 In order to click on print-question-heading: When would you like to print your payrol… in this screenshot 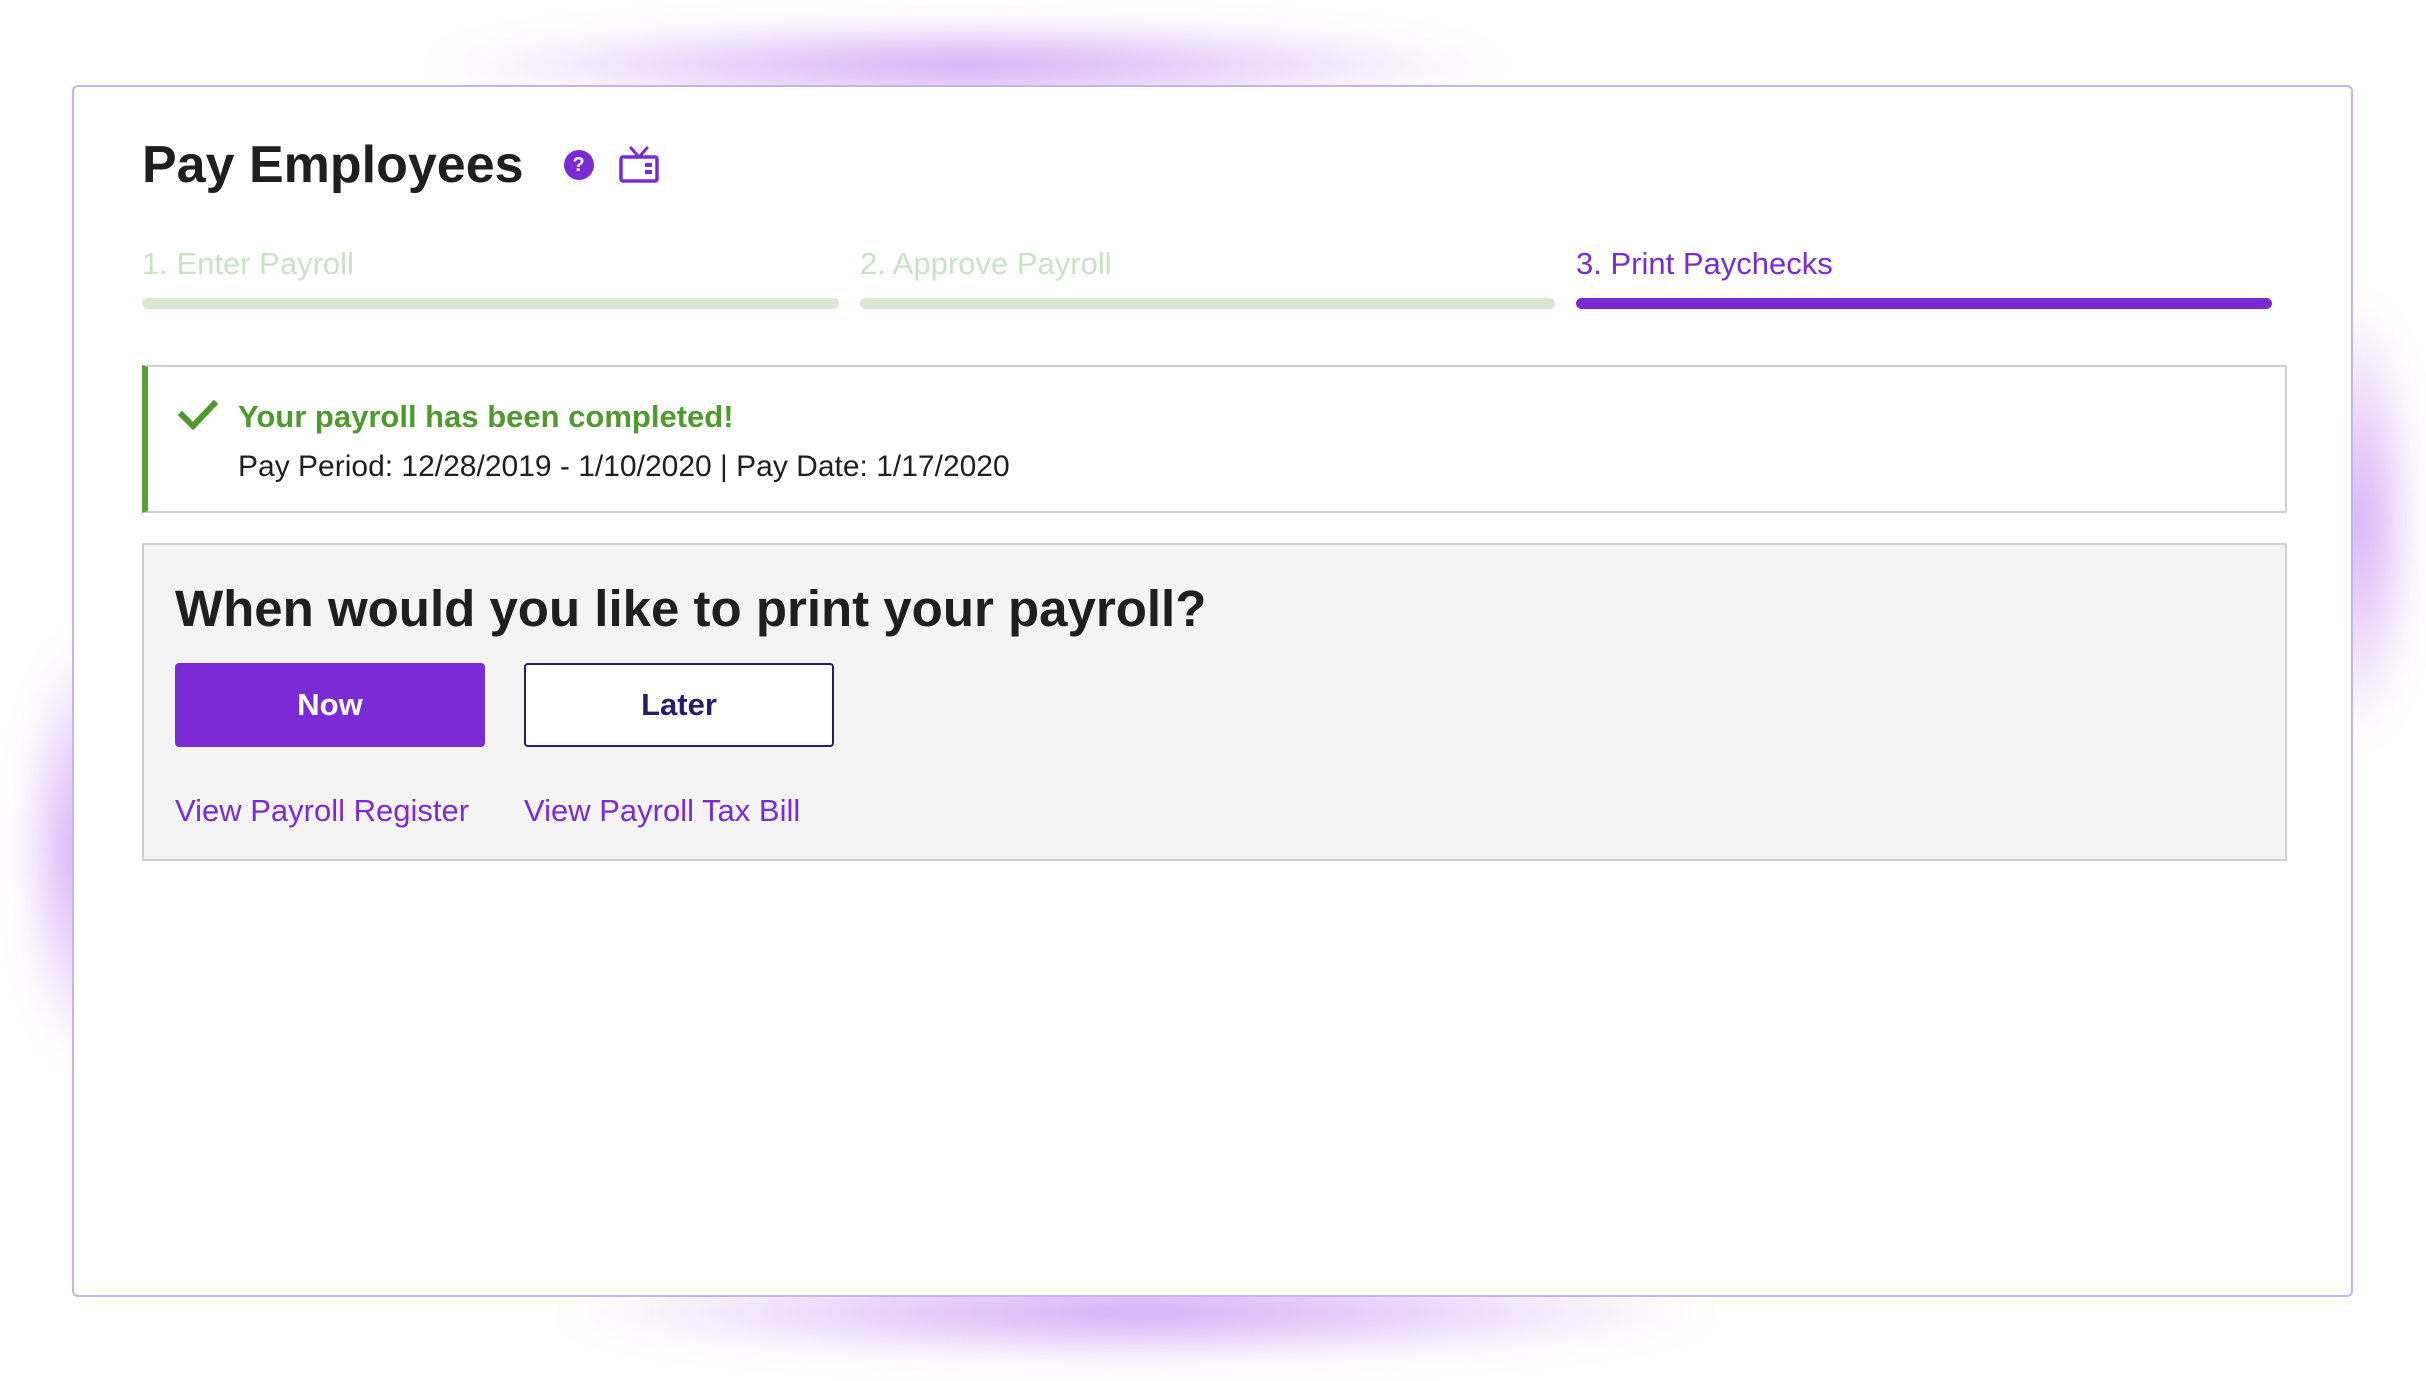, I will do `click(691, 608)`.